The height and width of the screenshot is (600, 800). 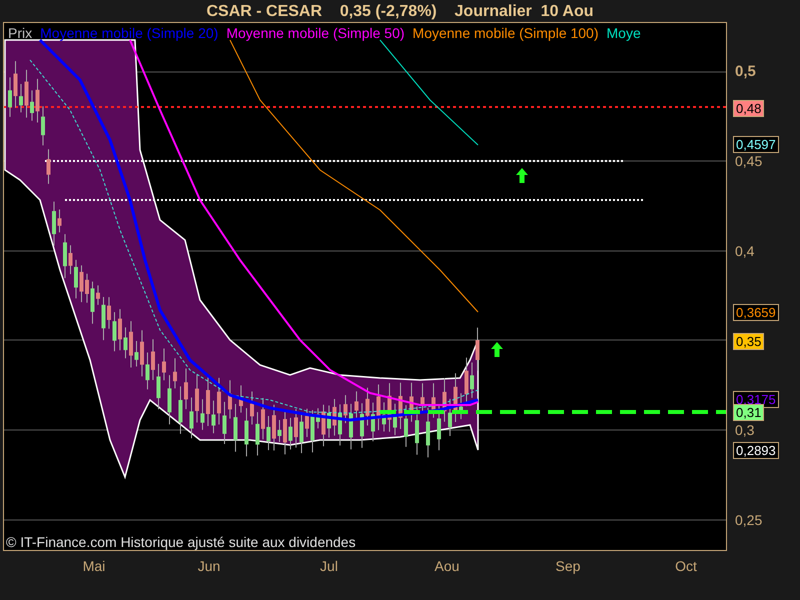 What do you see at coordinates (94, 566) in the screenshot?
I see `axis-label: Mai` at bounding box center [94, 566].